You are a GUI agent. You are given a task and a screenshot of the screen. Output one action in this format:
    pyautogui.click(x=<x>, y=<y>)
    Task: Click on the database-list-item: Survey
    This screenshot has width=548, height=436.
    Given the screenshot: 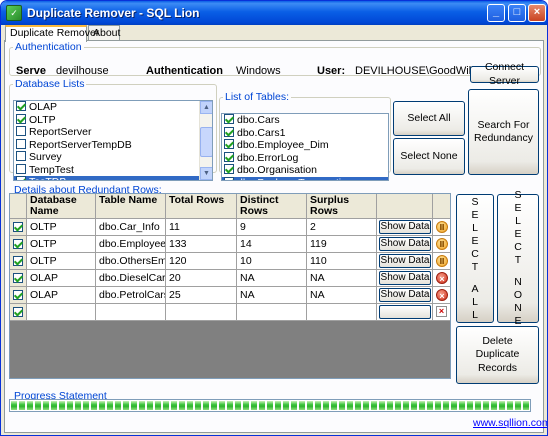 What is the action you would take?
    pyautogui.click(x=113, y=157)
    